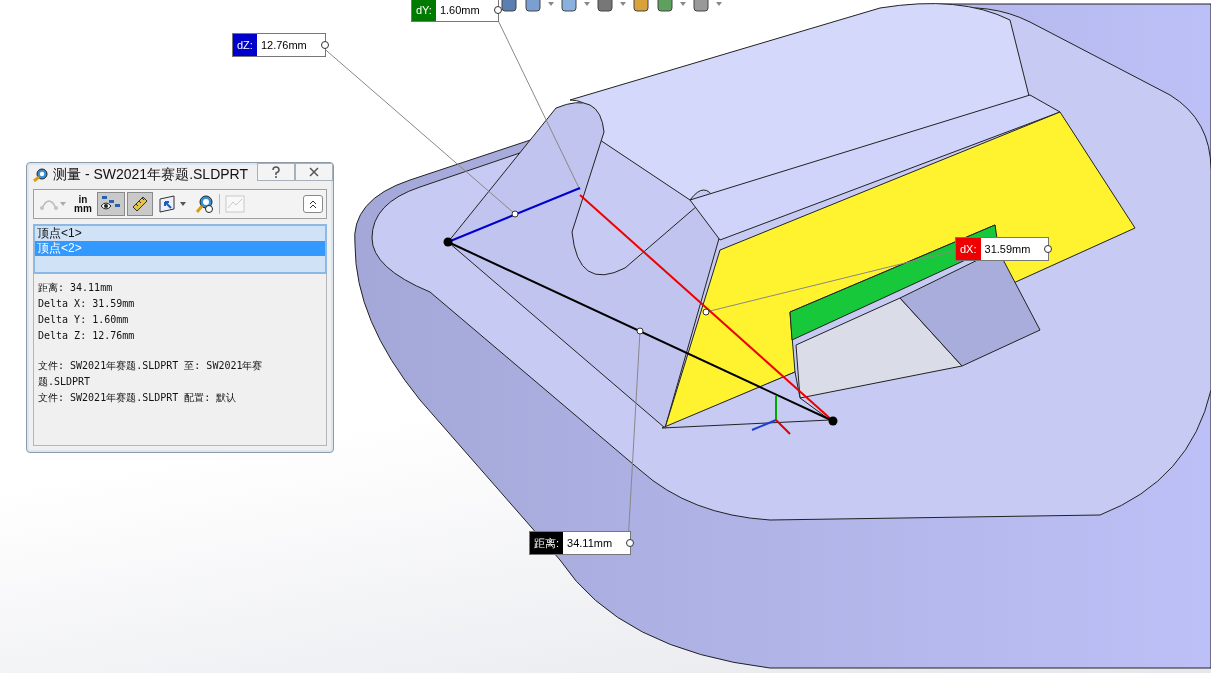 This screenshot has height=673, width=1211. Describe the element at coordinates (180, 233) in the screenshot. I see `list-item: 顶点<1>` at that location.